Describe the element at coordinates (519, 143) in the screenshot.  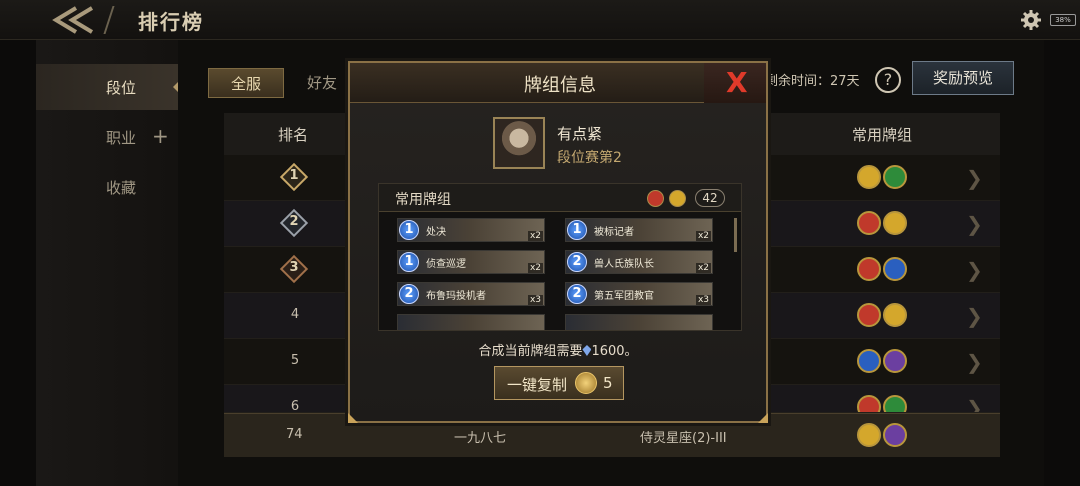
I see `player-avatar` at that location.